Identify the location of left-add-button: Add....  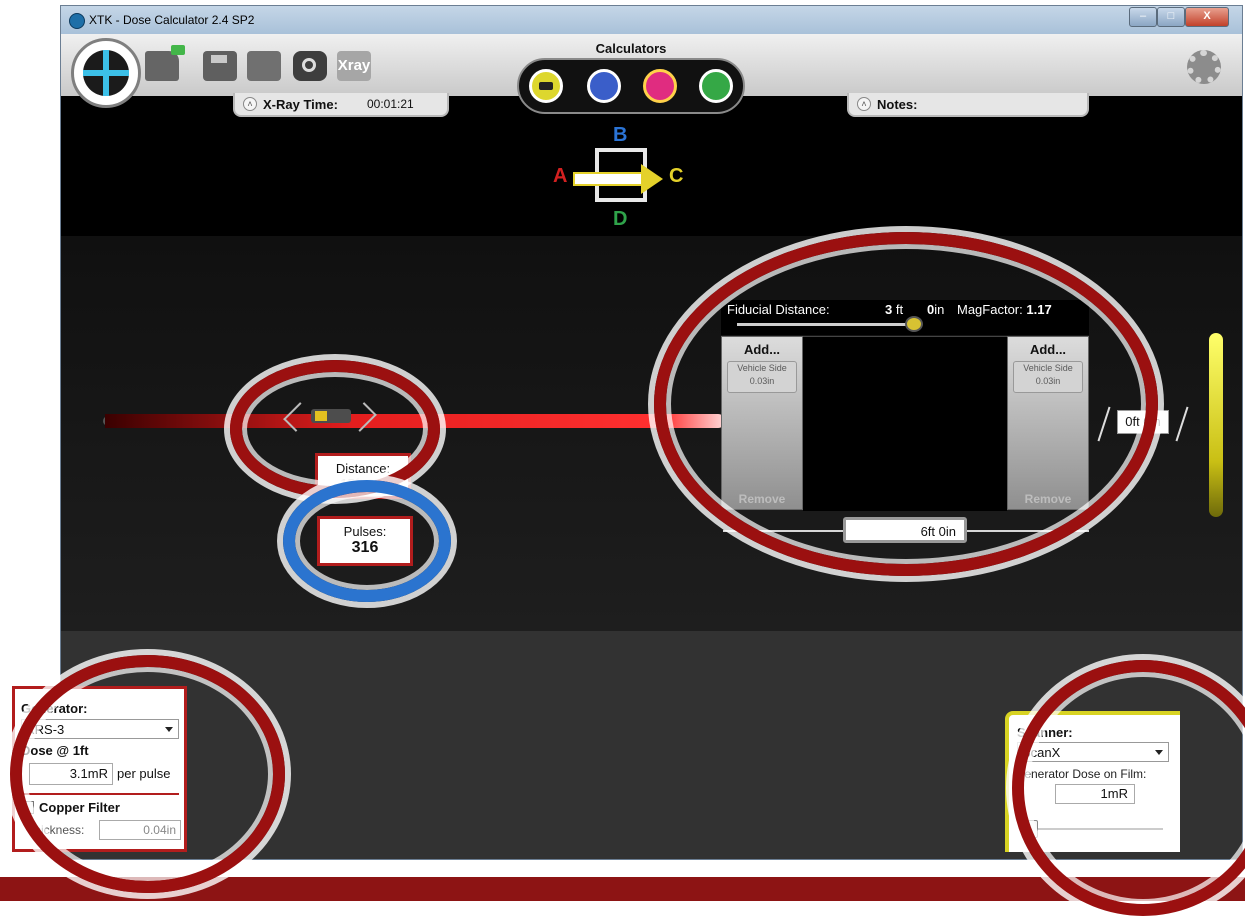
(762, 349).